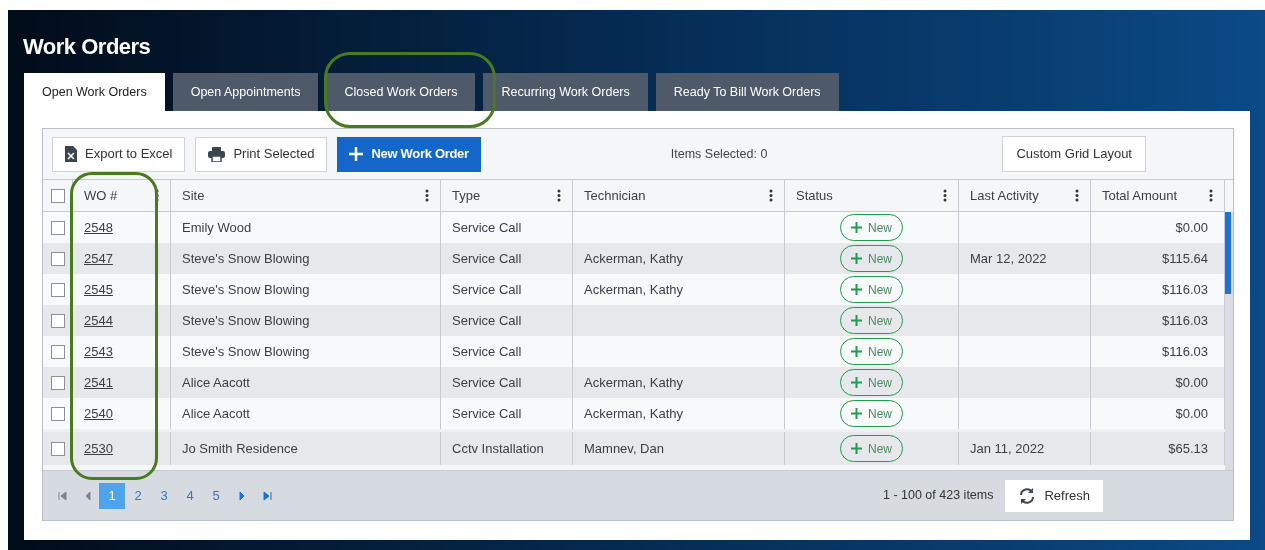 Image resolution: width=1265 pixels, height=550 pixels. What do you see at coordinates (401, 92) in the screenshot?
I see `tab: Closed Work Orders` at bounding box center [401, 92].